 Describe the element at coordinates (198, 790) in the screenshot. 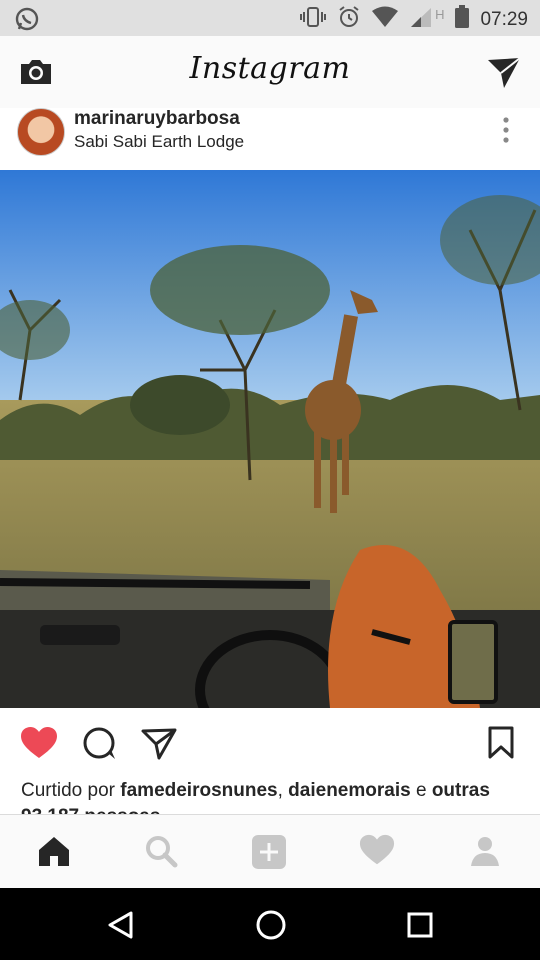

I see `liked-by-user-1: famedeirosnunes` at that location.